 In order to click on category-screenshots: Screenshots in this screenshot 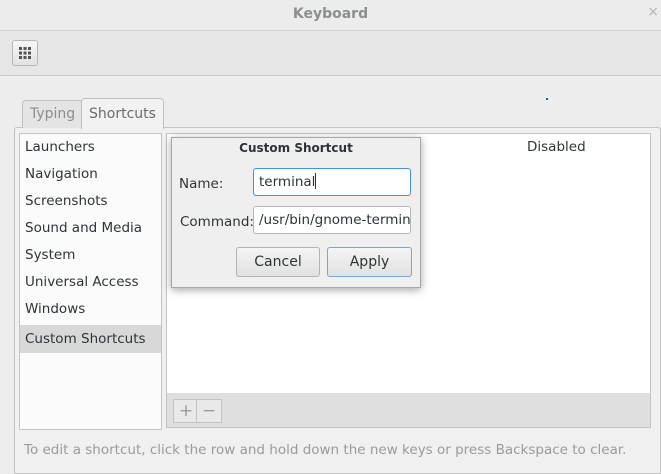, I will do `click(90, 201)`.